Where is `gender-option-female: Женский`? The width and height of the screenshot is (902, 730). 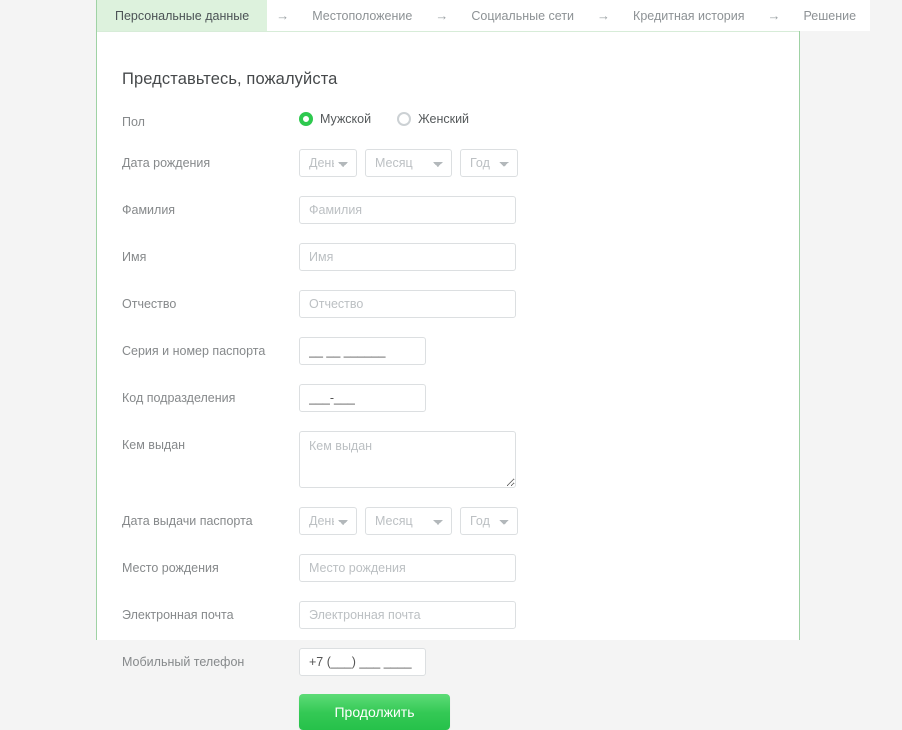
gender-option-female: Женский is located at coordinates (433, 119).